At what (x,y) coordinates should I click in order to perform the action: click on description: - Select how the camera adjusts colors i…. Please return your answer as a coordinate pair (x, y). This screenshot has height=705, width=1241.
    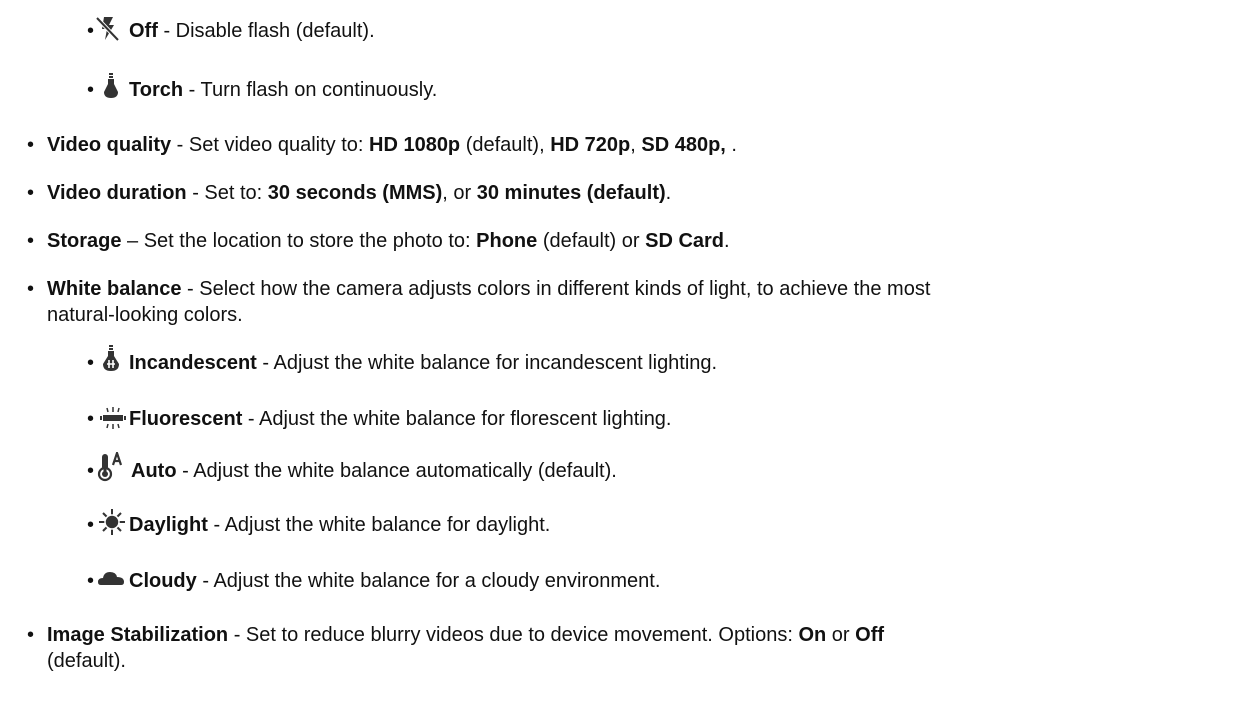
    Looking at the image, I should click on (556, 289).